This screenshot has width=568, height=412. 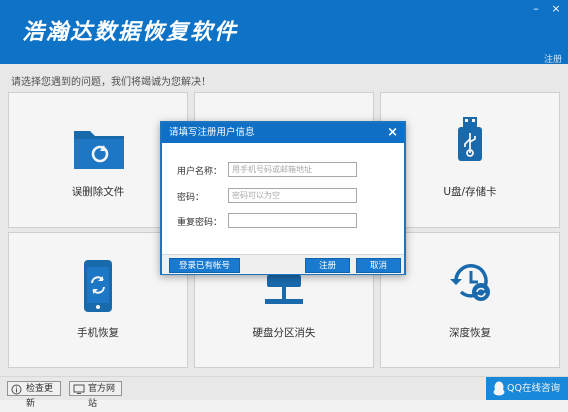 What do you see at coordinates (536, 9) in the screenshot?
I see `minimize-button: –` at bounding box center [536, 9].